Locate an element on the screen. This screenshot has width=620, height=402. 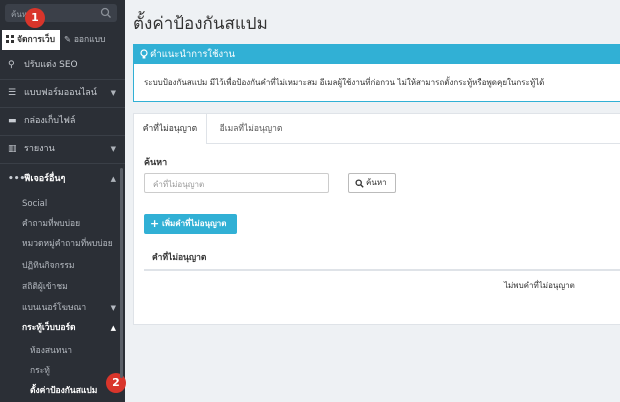
step-badge-2: 2 is located at coordinates (116, 383).